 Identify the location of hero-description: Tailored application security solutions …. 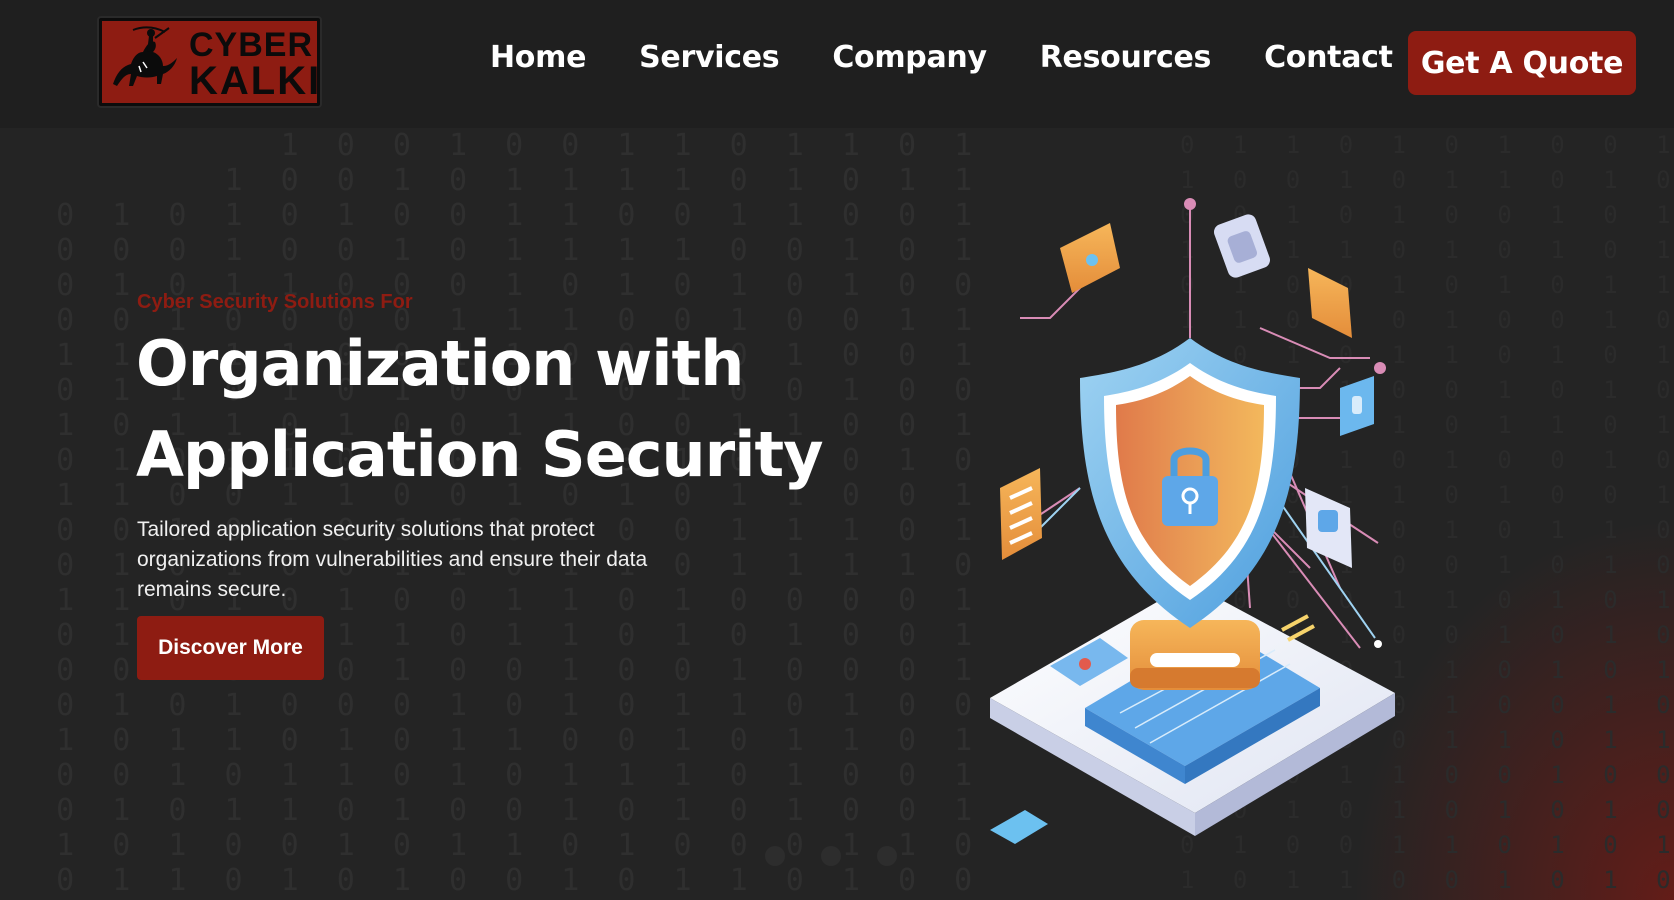
(392, 559).